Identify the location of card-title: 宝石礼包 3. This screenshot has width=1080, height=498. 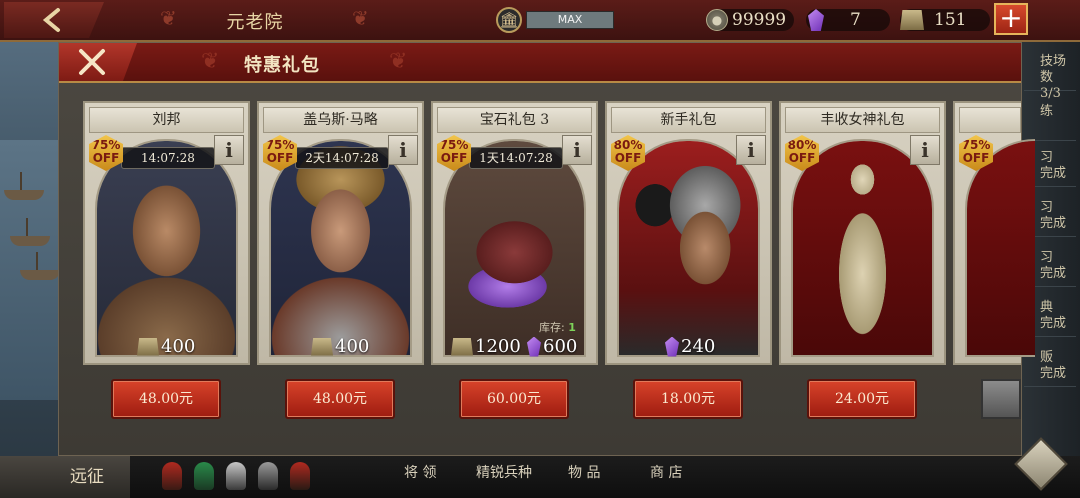
(514, 120).